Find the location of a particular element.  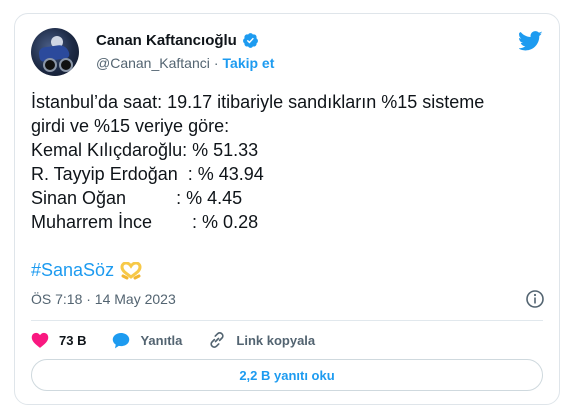

copy-link-button: Link kopyala is located at coordinates (261, 340).